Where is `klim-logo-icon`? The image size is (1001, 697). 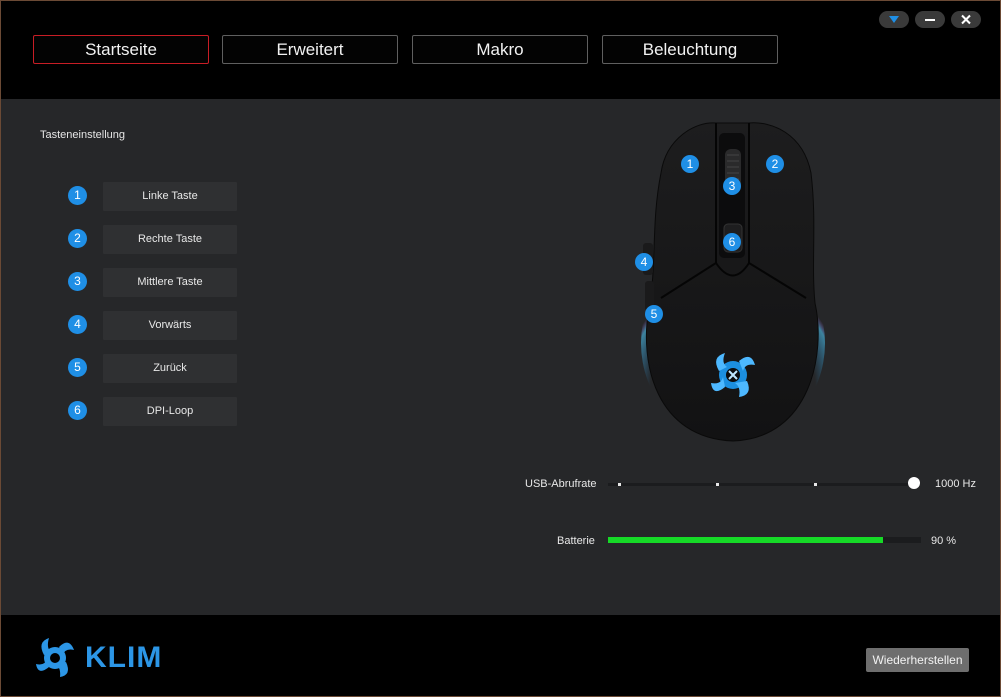
klim-logo-icon is located at coordinates (55, 657).